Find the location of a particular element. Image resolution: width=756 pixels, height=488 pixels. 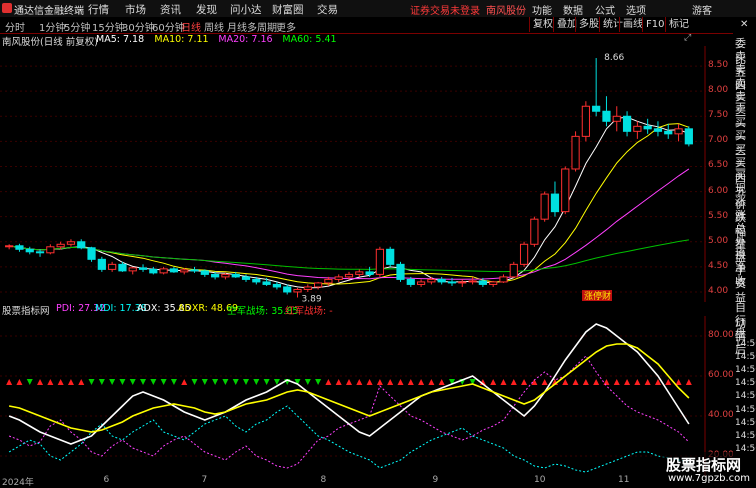

menu-item: 发现 is located at coordinates (206, 9).